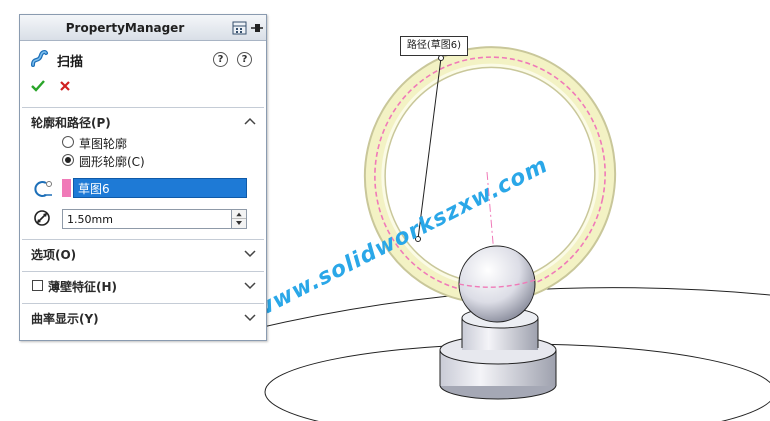  Describe the element at coordinates (112, 162) in the screenshot. I see `radio-label: 圆形轮廓(C)` at that location.